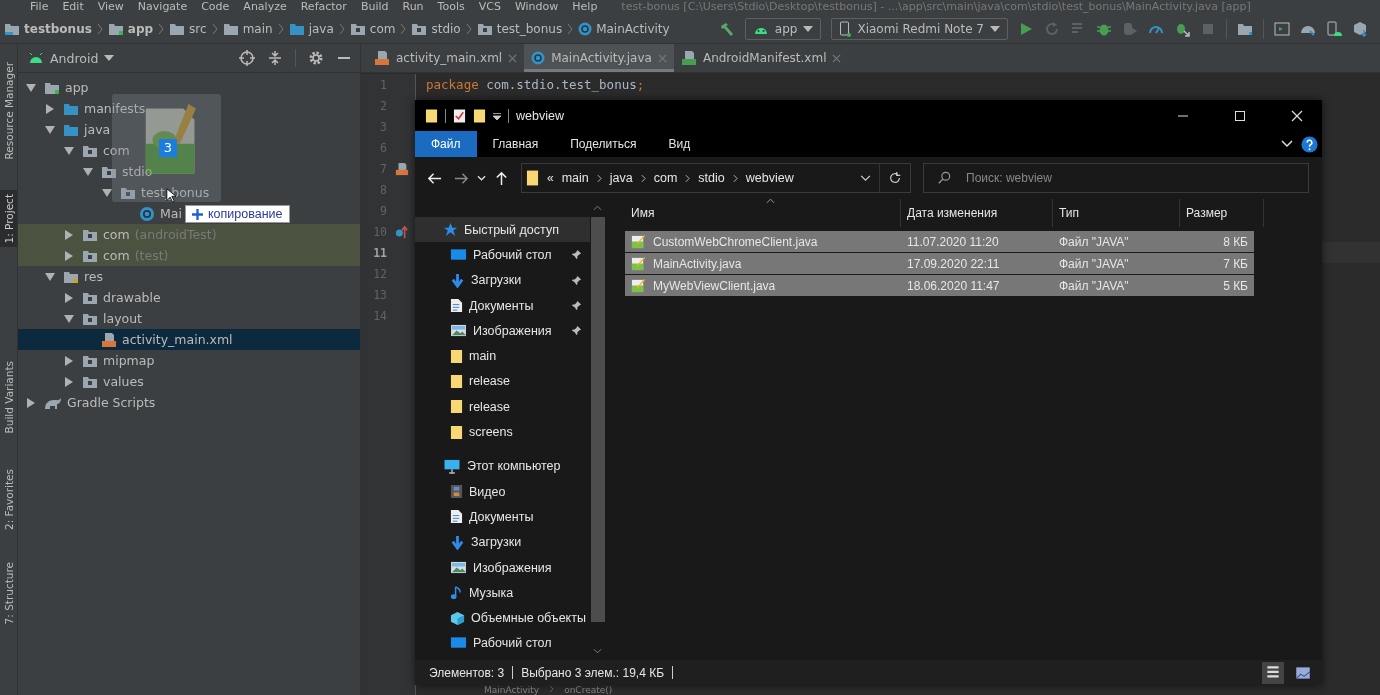 This screenshot has width=1380, height=695. What do you see at coordinates (519, 28) in the screenshot?
I see `breadcrumb-item: test_bonus` at bounding box center [519, 28].